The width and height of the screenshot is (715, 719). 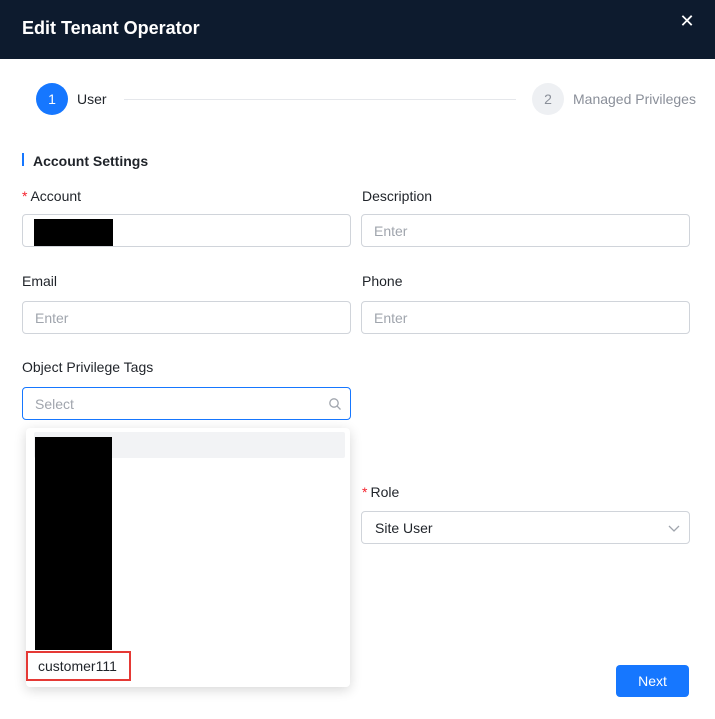 What do you see at coordinates (385, 492) in the screenshot?
I see `role-label-text: Role` at bounding box center [385, 492].